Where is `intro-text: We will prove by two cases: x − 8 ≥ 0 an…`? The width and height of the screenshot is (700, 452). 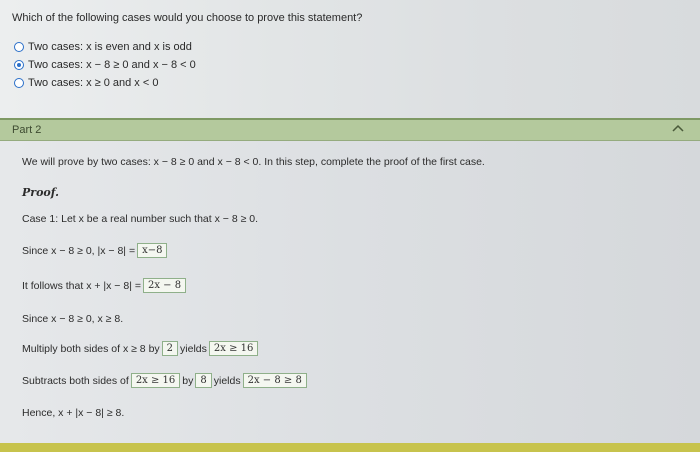
intro-text: We will prove by two cases: x − 8 ≥ 0 an… is located at coordinates (253, 162).